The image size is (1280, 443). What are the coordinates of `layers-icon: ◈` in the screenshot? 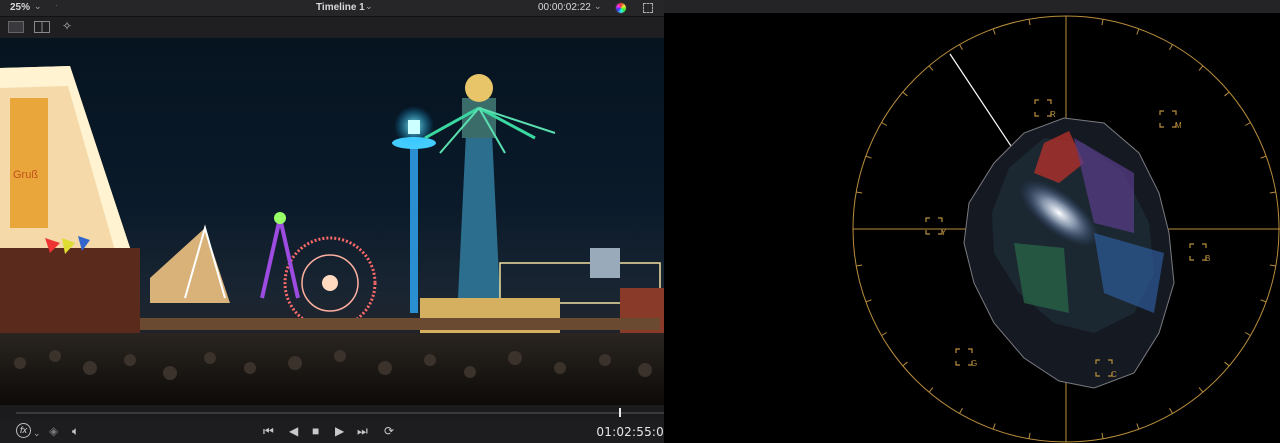 It's located at (53, 431).